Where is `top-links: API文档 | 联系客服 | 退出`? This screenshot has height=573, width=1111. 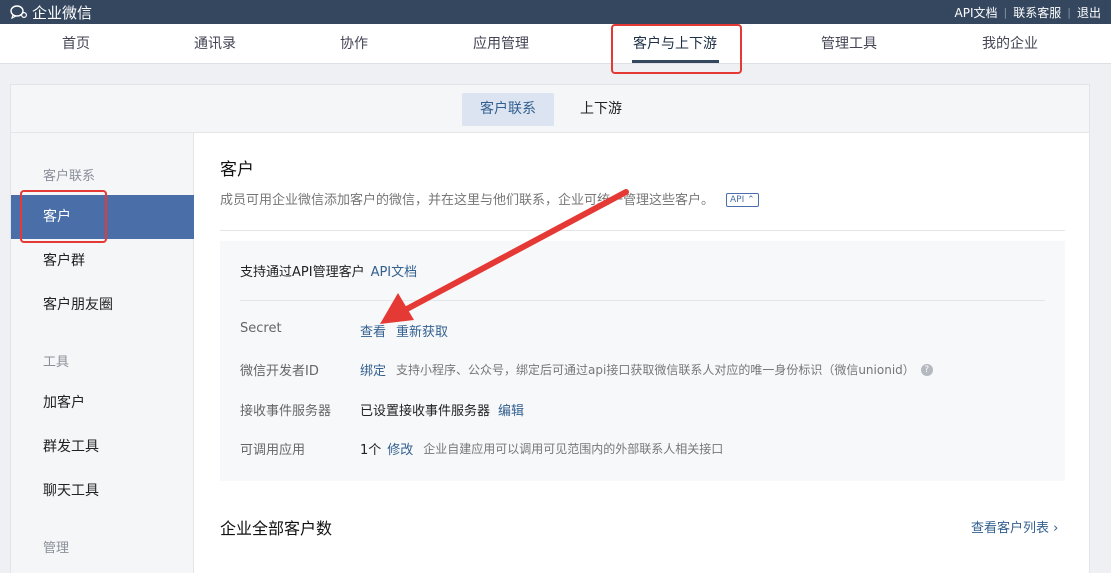
top-links: API文档 | 联系客服 | 退出 is located at coordinates (1028, 12).